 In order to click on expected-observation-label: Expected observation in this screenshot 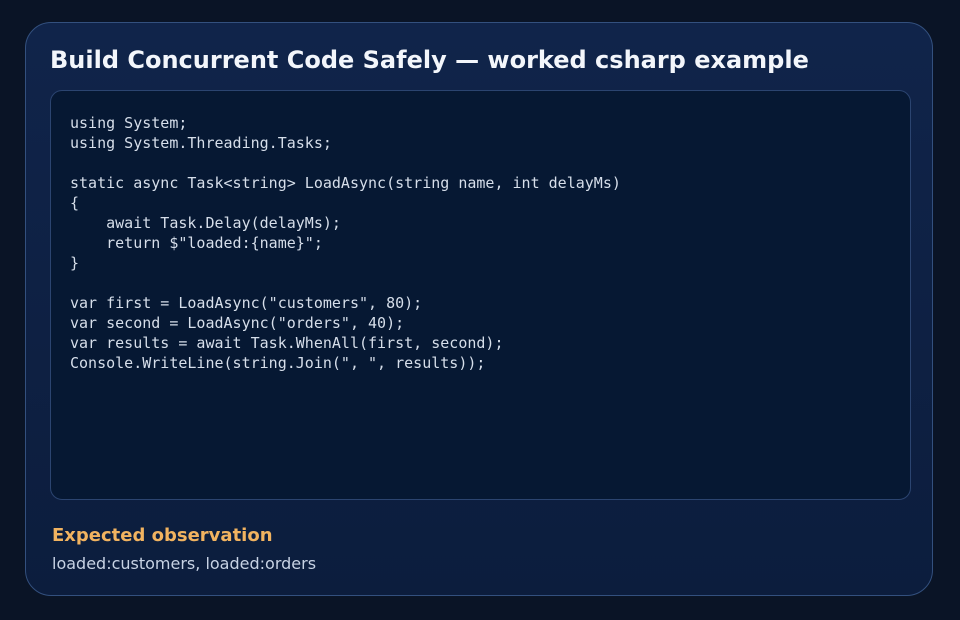, I will do `click(162, 535)`.